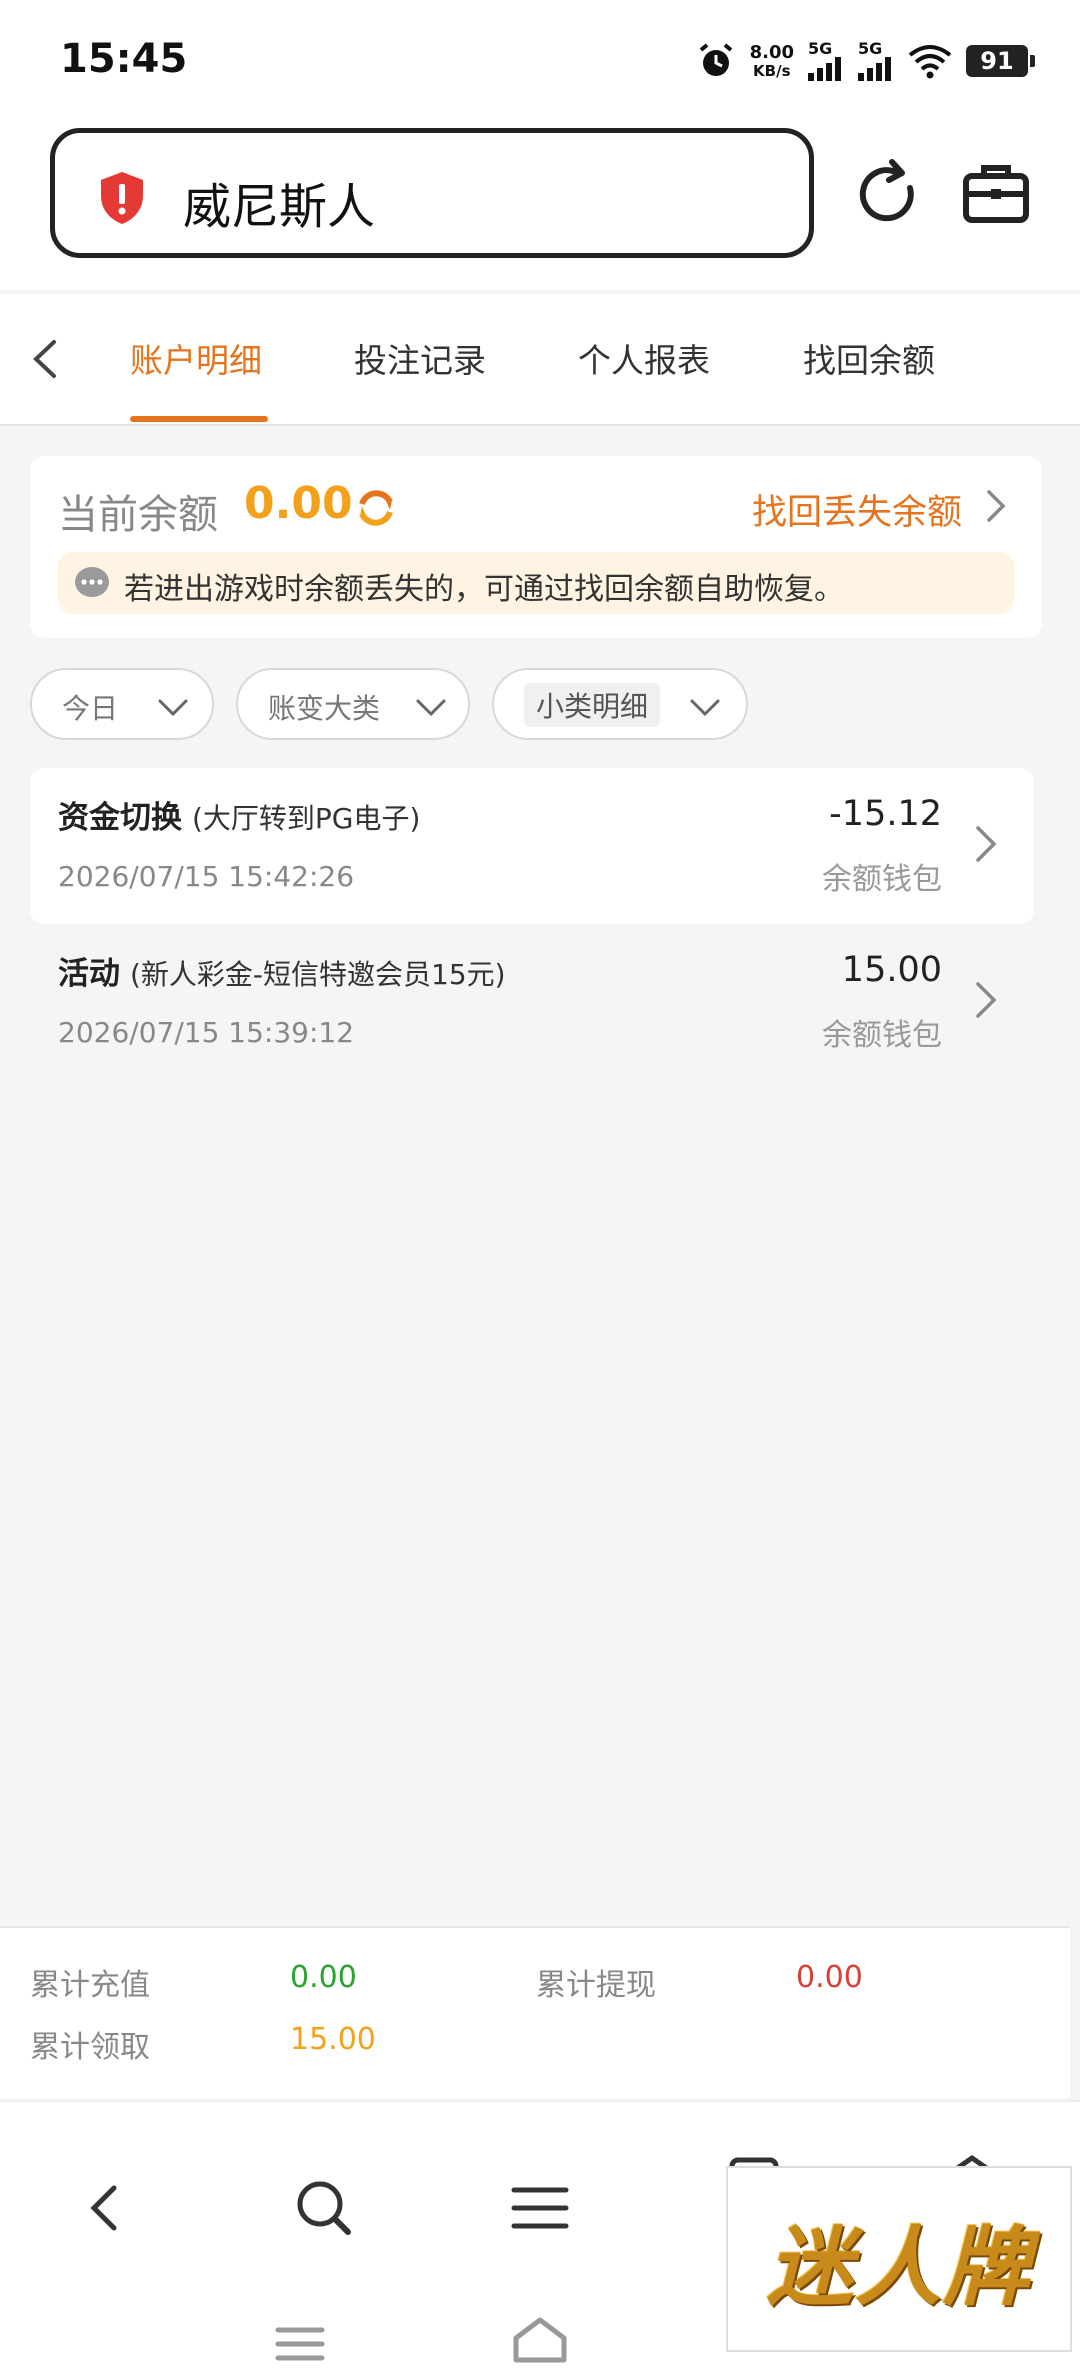  I want to click on tab-bet-records: 投注记录, so click(420, 358).